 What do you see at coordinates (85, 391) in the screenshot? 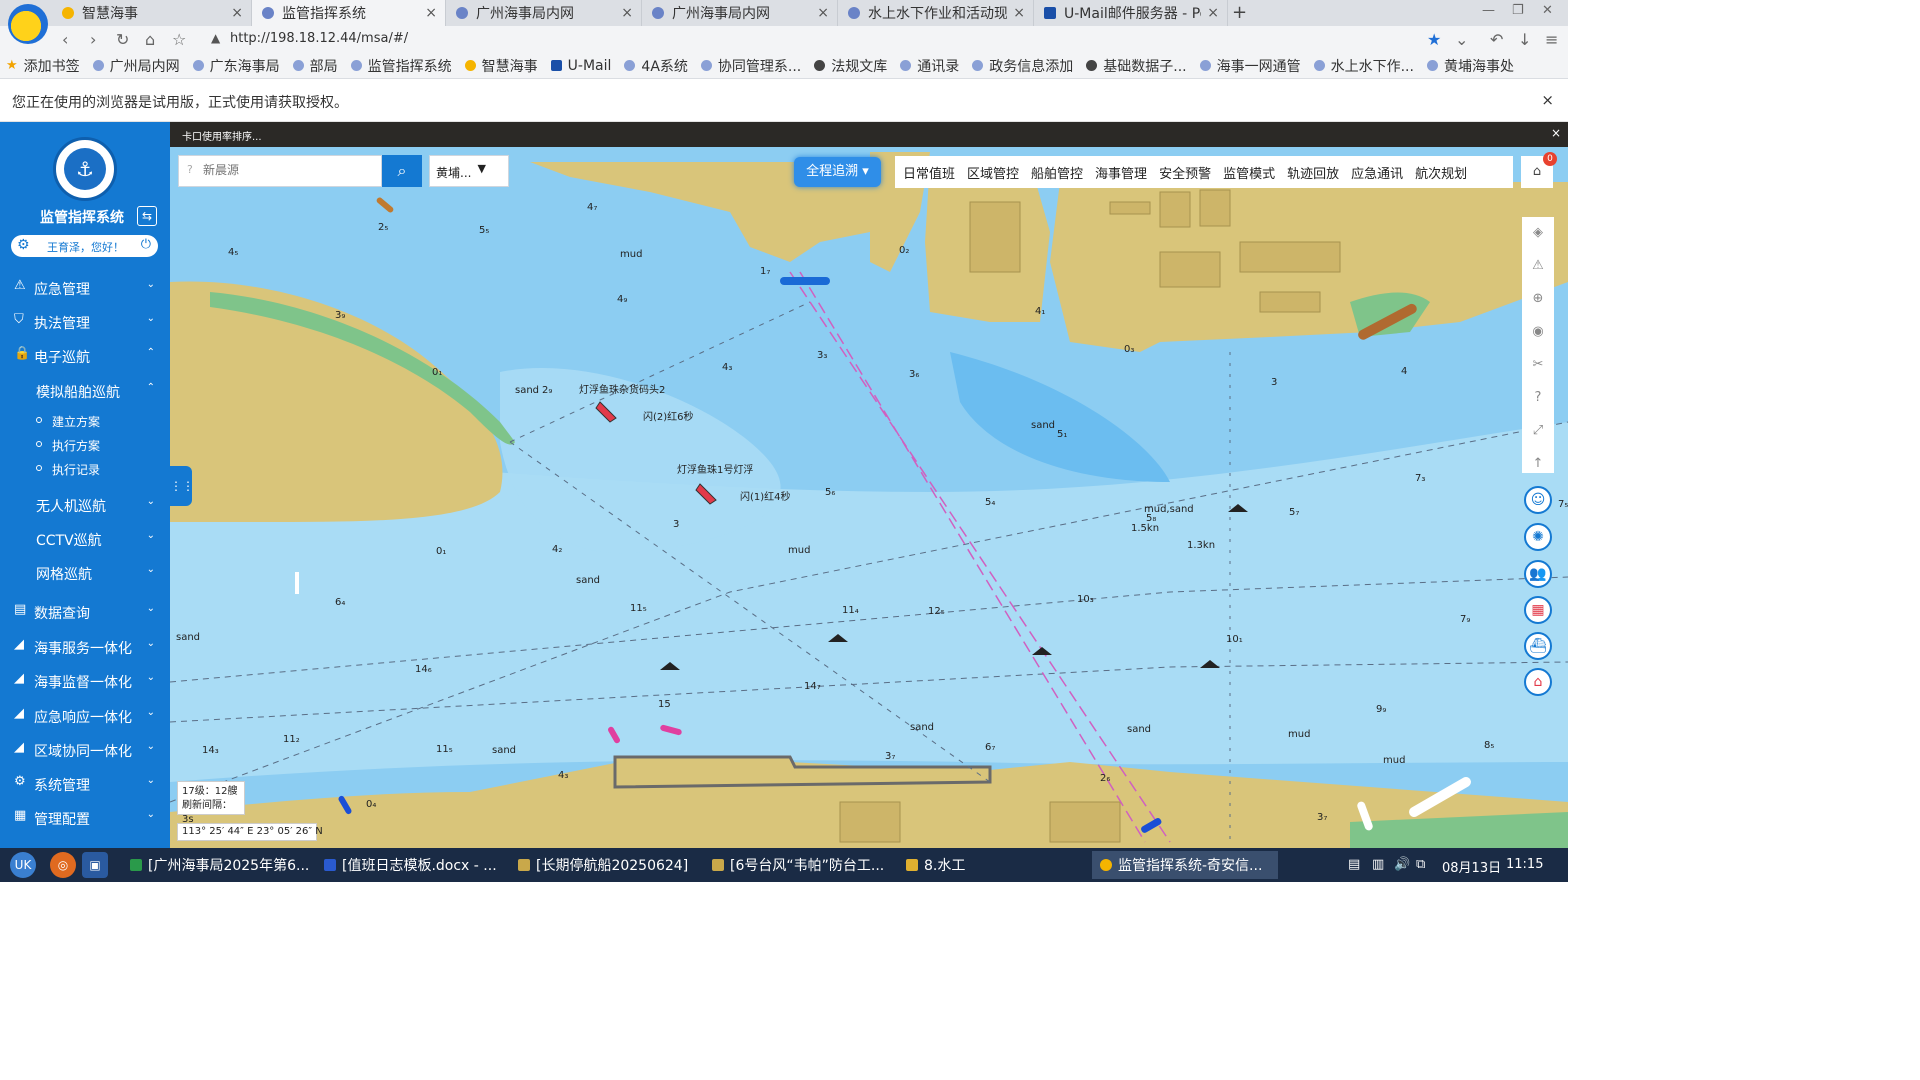
I see `sidebar-item-sim-ship-patrol: 模拟船舶巡航 ⌃` at bounding box center [85, 391].